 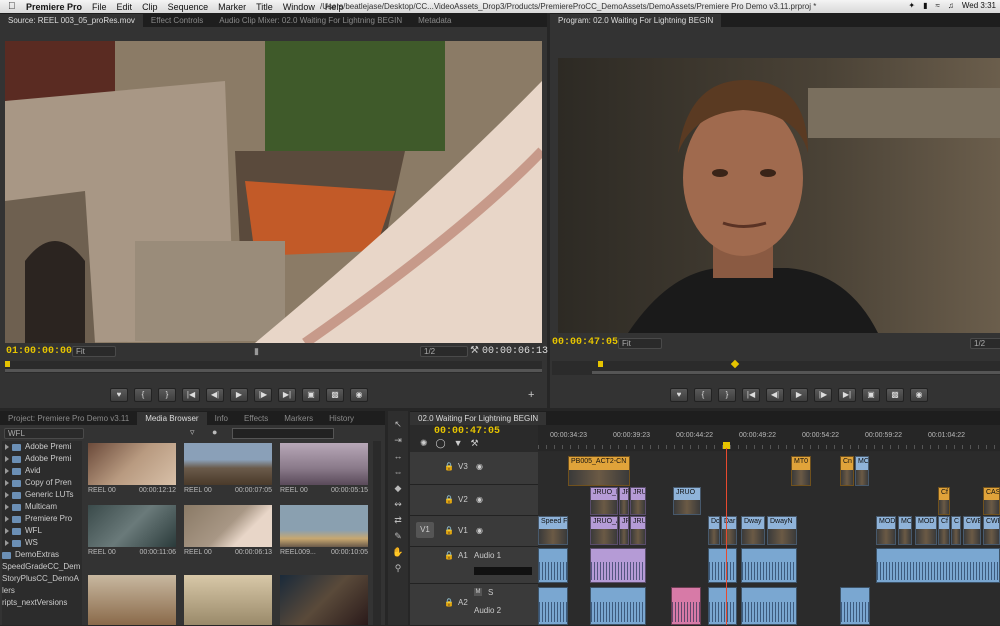 What do you see at coordinates (228, 468) in the screenshot?
I see `media-thumb: REEL 00 00:00:07:05` at bounding box center [228, 468].